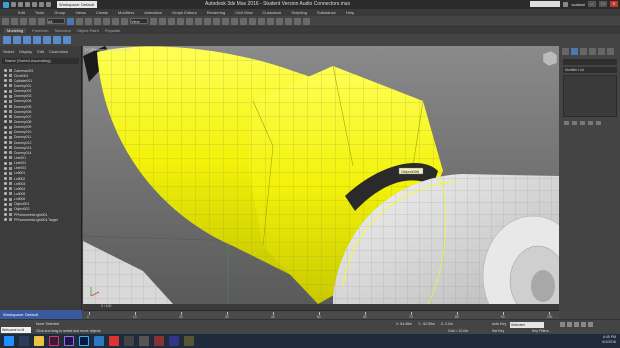 The image size is (620, 348). What do you see at coordinates (426, 324) in the screenshot?
I see `y-coordinate: Y: -52.59m` at bounding box center [426, 324].